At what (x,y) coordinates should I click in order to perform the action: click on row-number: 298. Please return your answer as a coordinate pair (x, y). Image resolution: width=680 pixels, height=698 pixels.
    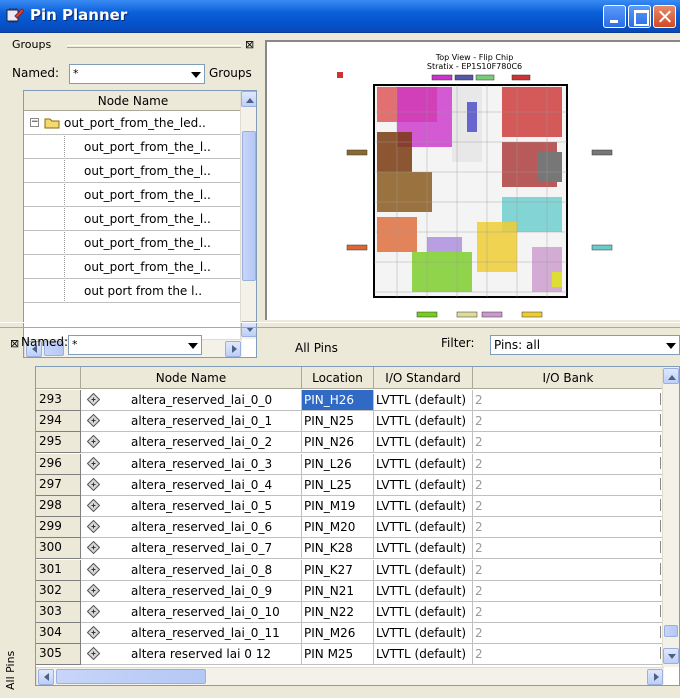
    Looking at the image, I should click on (58, 506).